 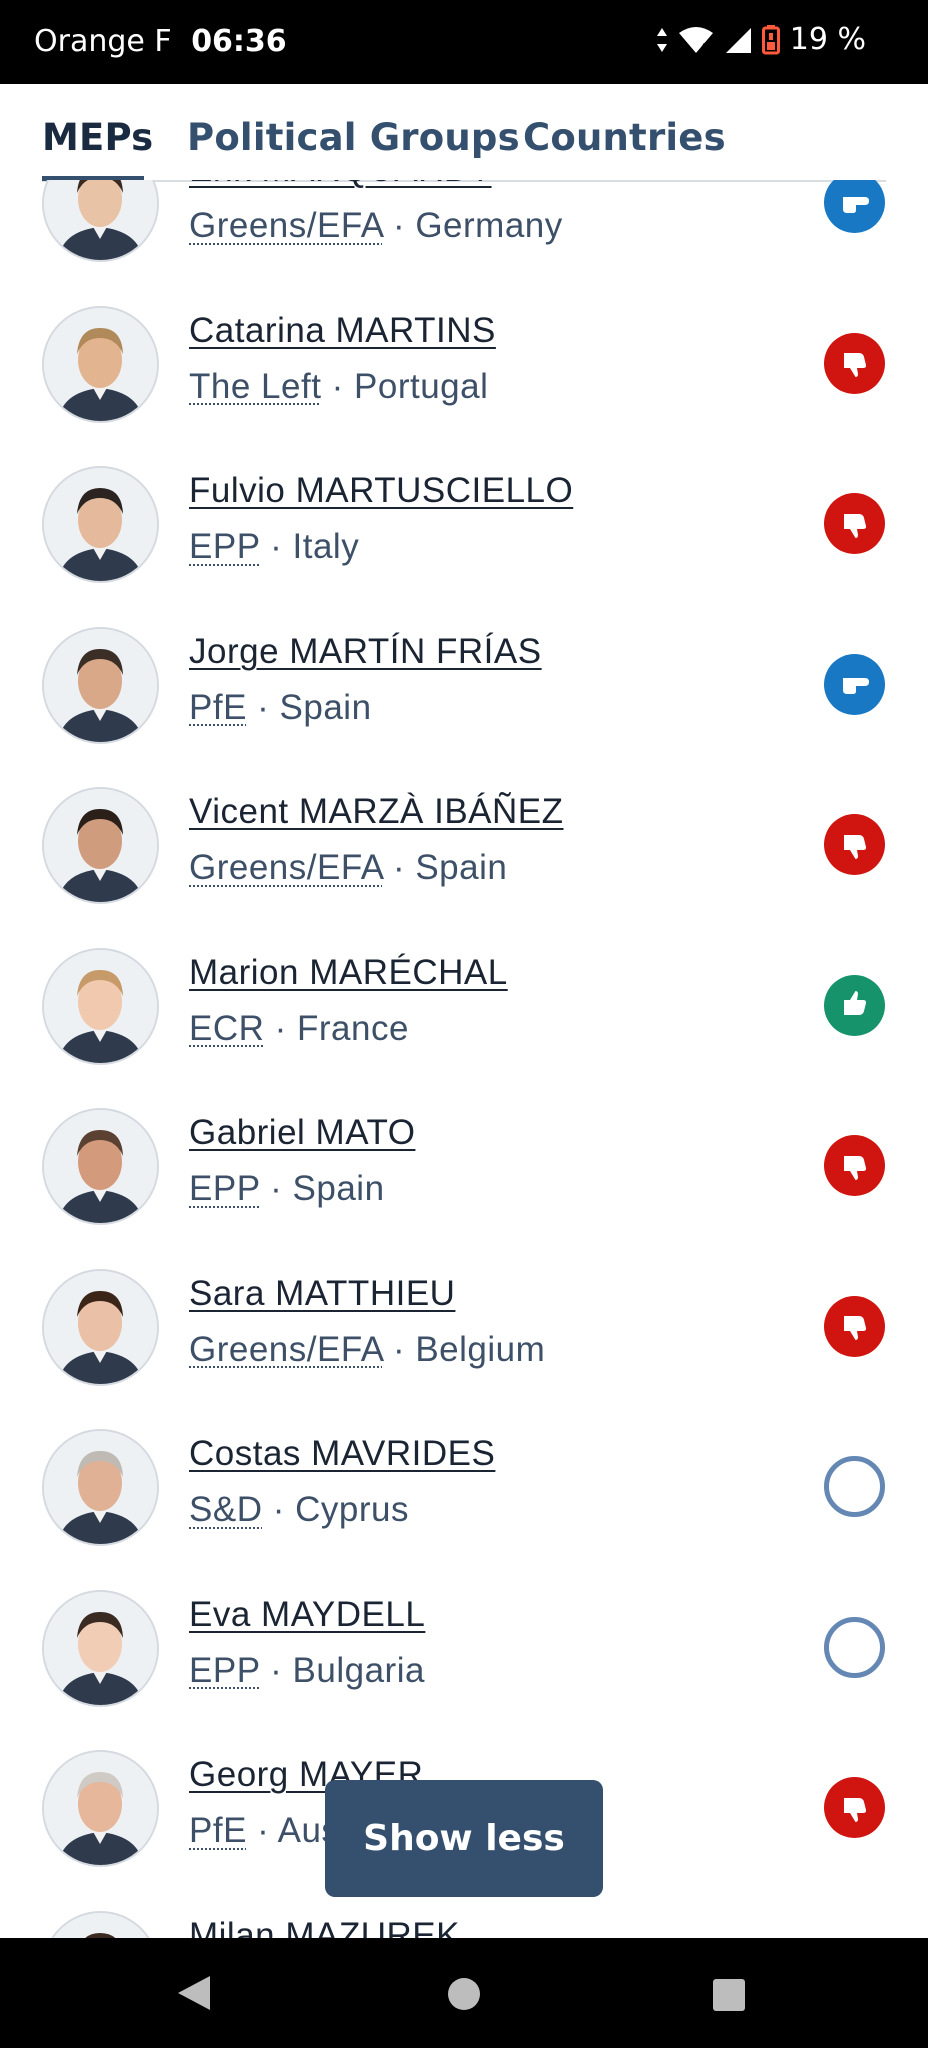 I want to click on mep-row: Jorge MARTÍN FRÍAS PfE · Spain, so click(x=464, y=672).